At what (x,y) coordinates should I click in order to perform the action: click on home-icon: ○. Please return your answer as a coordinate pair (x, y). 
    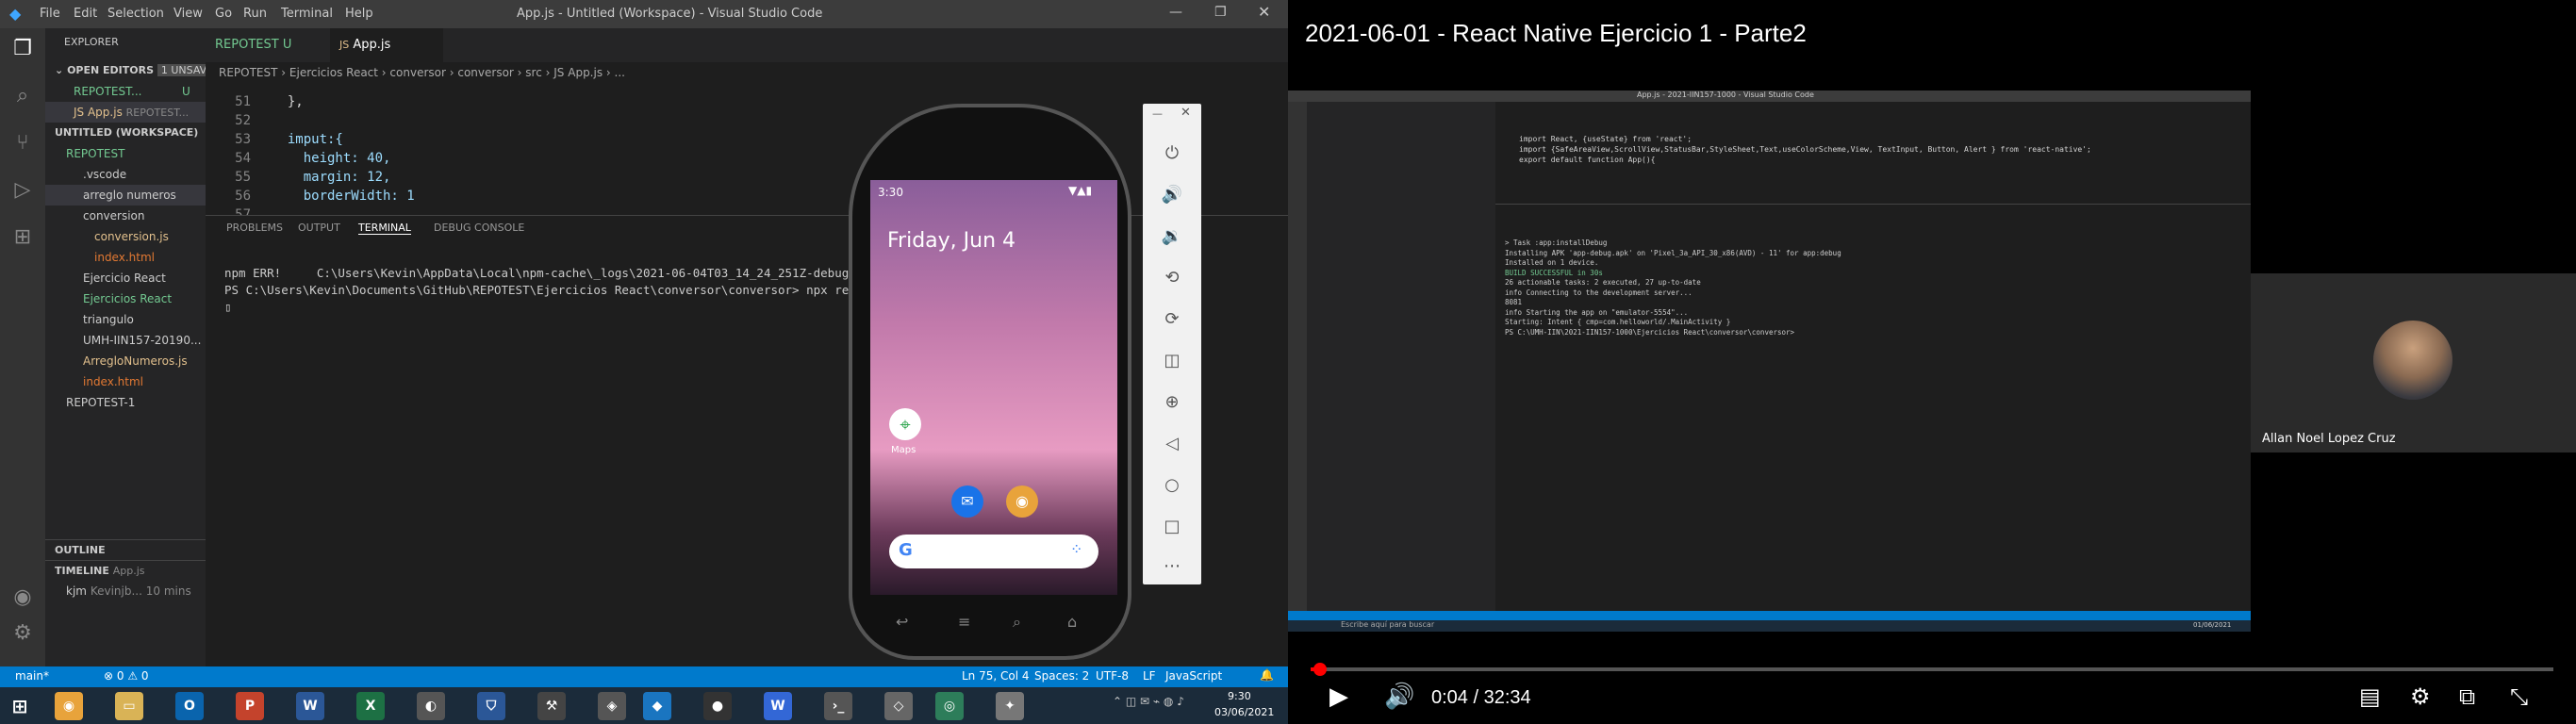
    Looking at the image, I should click on (1172, 486).